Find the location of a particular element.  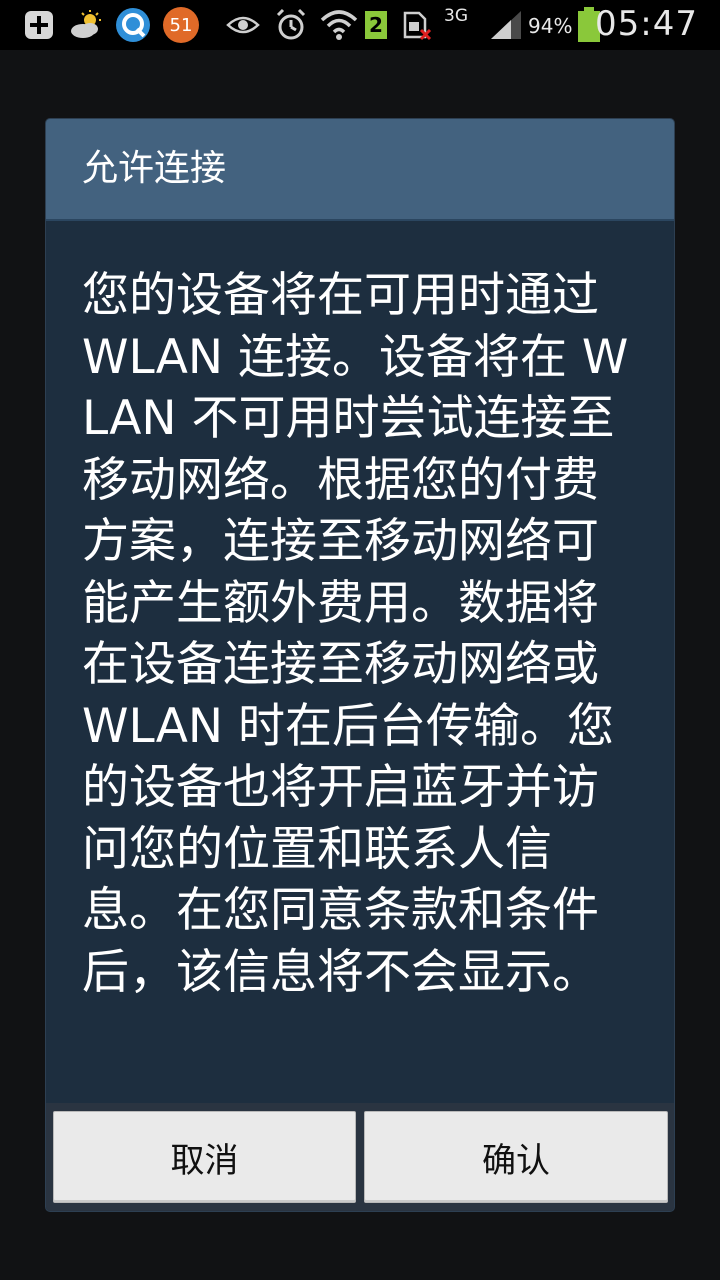

notification-badge: 51 is located at coordinates (181, 25).